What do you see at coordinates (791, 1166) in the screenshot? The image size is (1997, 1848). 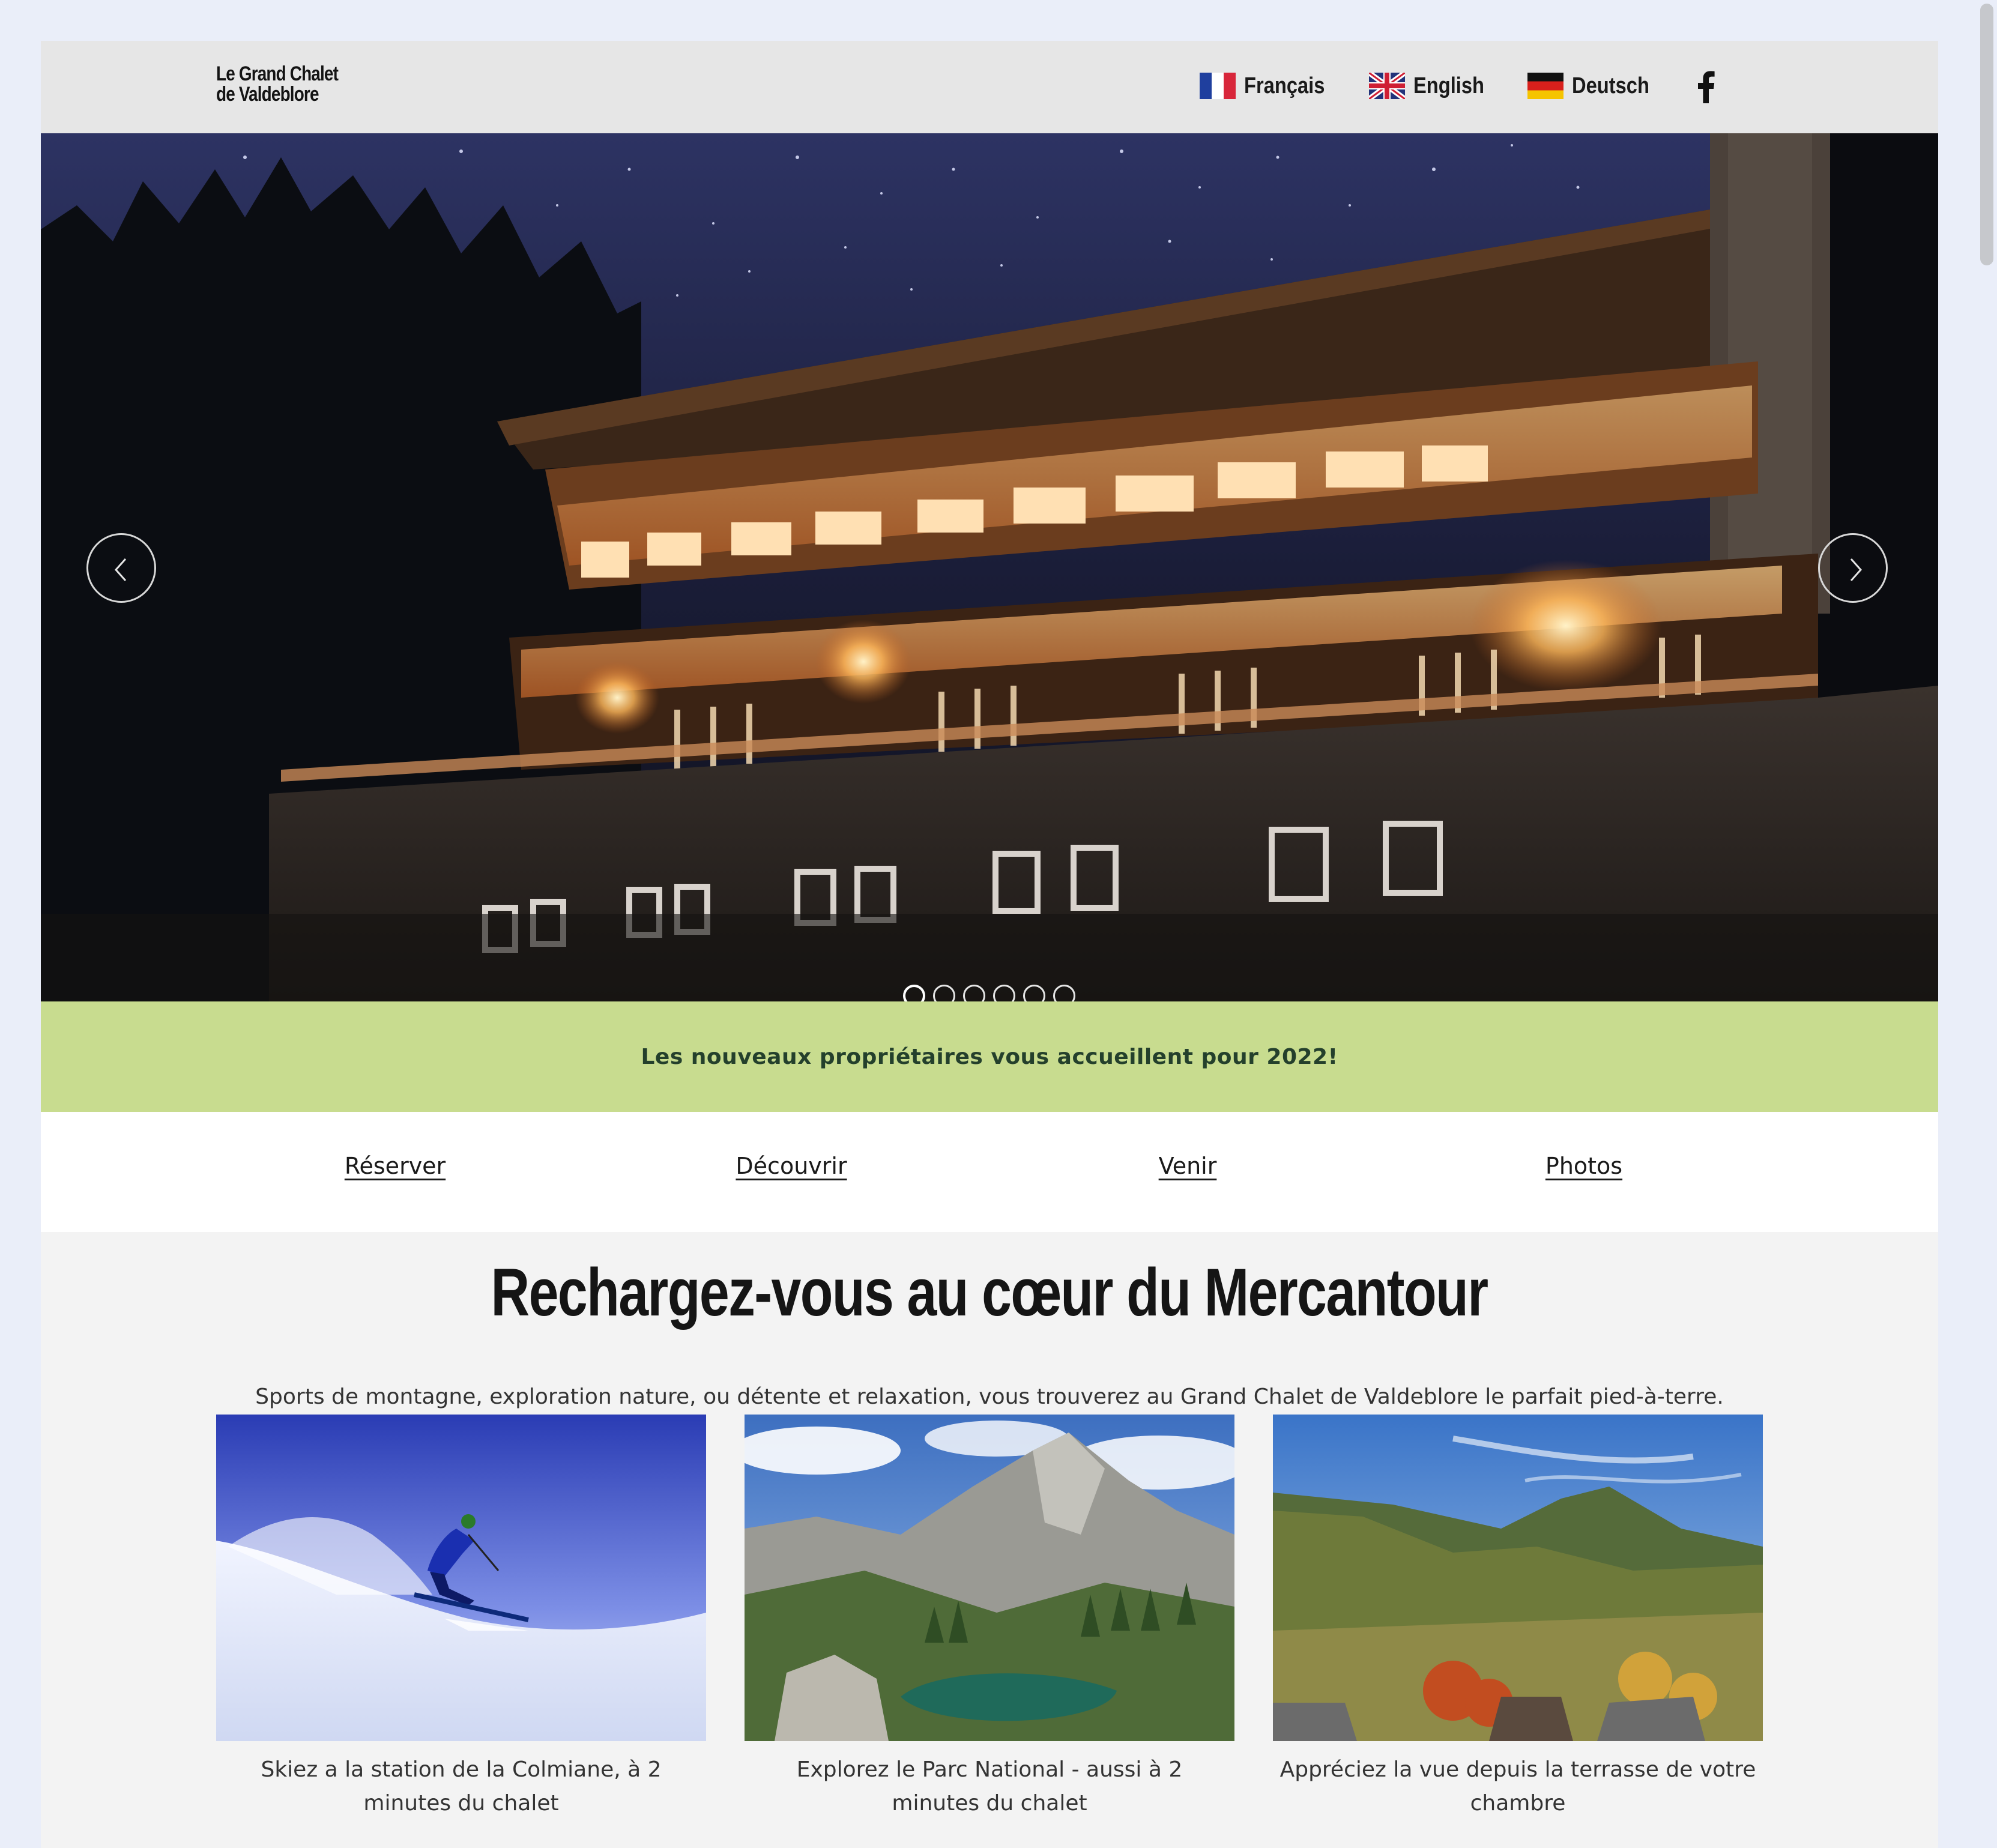 I see `nav-item-decouvrir: Découvrir` at bounding box center [791, 1166].